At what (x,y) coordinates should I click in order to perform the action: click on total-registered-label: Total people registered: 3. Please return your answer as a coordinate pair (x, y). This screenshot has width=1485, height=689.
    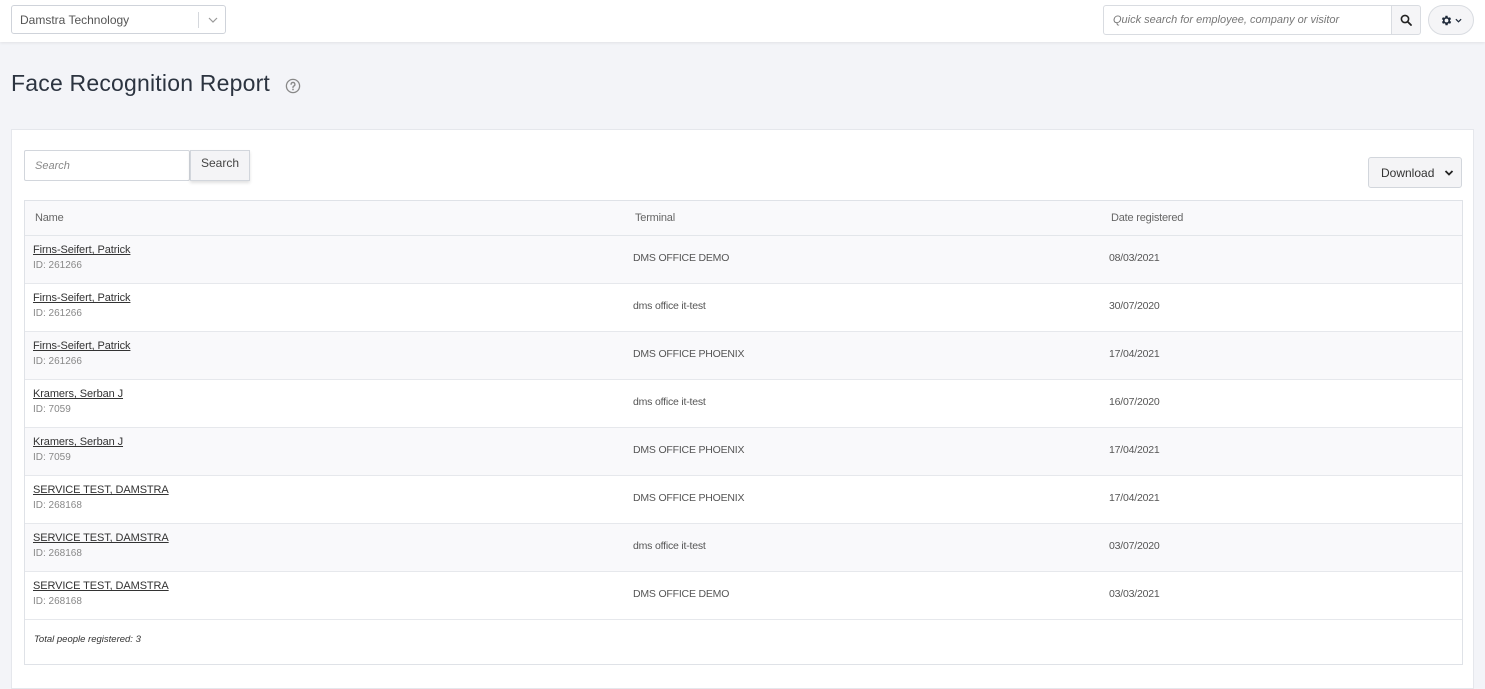
    Looking at the image, I should click on (87, 639).